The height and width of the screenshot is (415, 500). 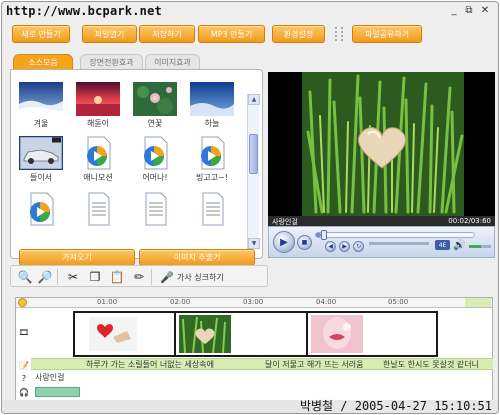 What do you see at coordinates (469, 221) in the screenshot?
I see `time-readout: 00:02/03:60` at bounding box center [469, 221].